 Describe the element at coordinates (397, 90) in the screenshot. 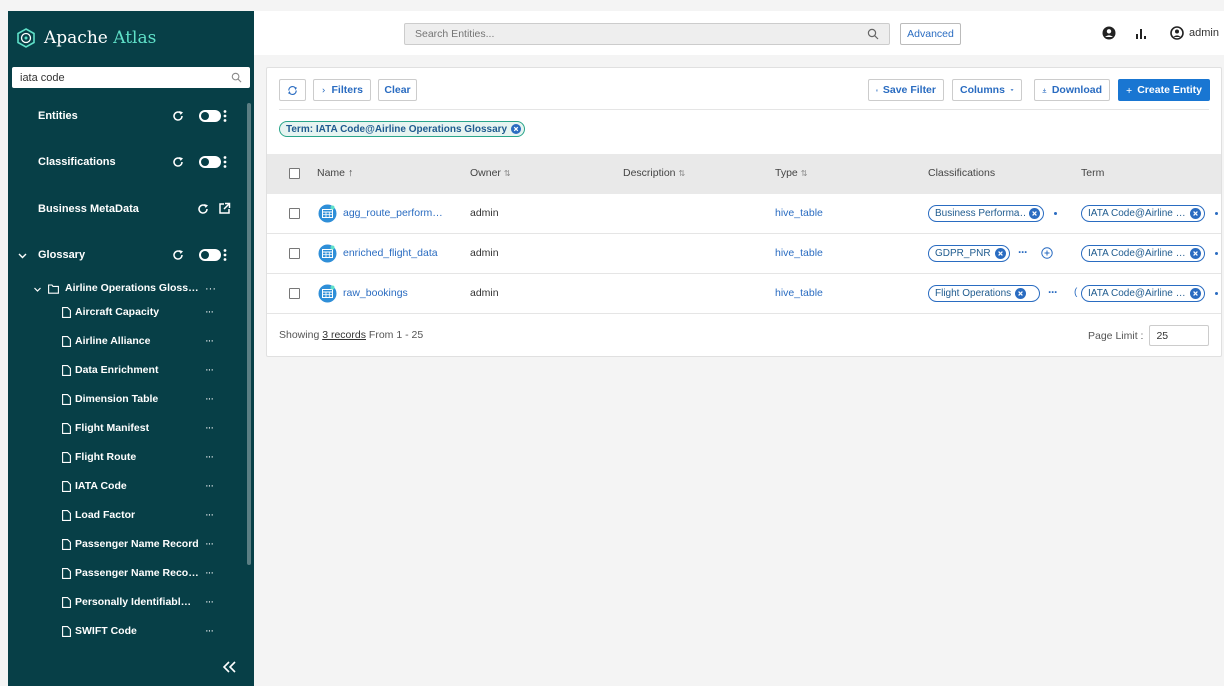

I see `clear-button: Clear` at that location.